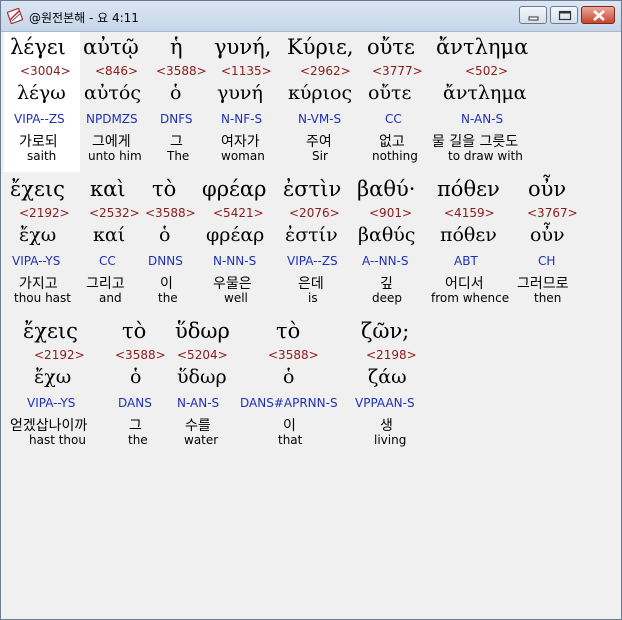 This screenshot has width=622, height=620. Describe the element at coordinates (45, 71) in the screenshot. I see `strong-number: <3004>` at that location.